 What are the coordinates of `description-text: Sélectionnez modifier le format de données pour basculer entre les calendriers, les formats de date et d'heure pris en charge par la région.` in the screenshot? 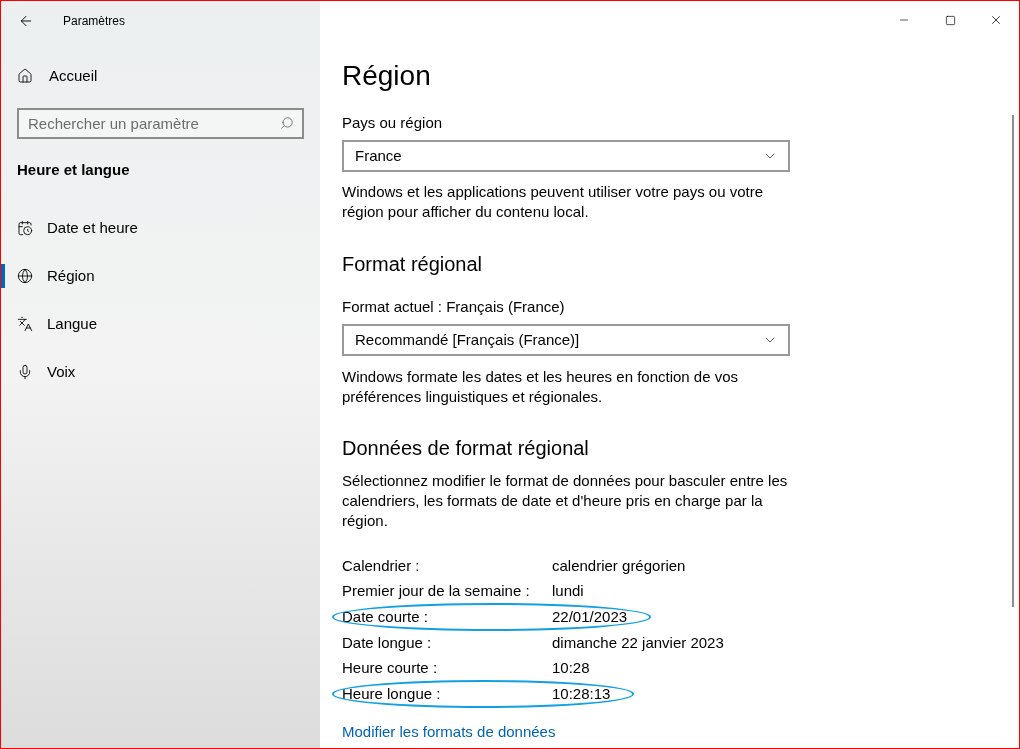 It's located at (565, 501).